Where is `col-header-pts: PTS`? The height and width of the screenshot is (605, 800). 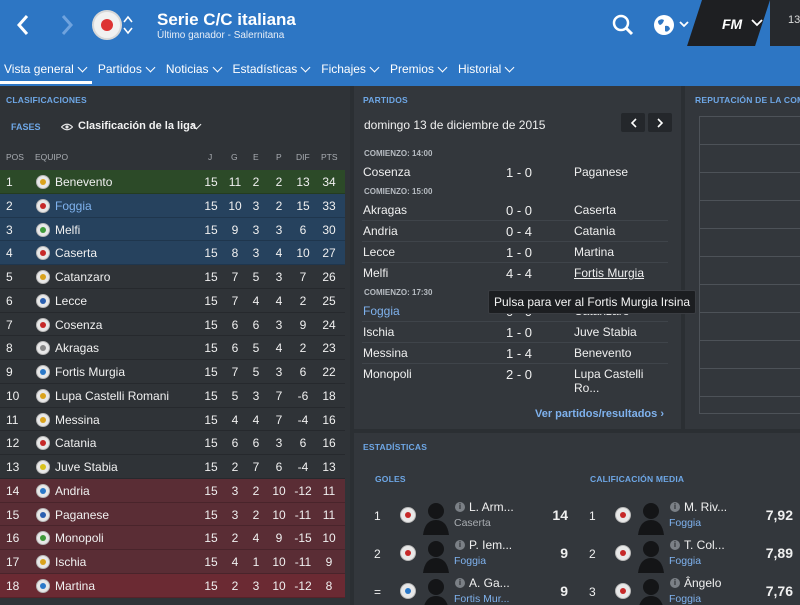
col-header-pts: PTS is located at coordinates (329, 159).